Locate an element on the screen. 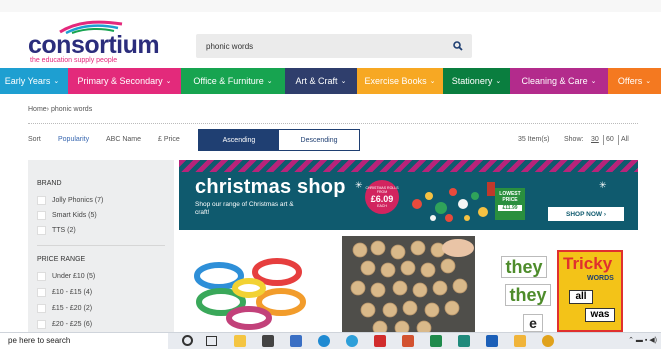 This screenshot has height=349, width=661. filter-label: £15 - £20 (2) is located at coordinates (72, 308).